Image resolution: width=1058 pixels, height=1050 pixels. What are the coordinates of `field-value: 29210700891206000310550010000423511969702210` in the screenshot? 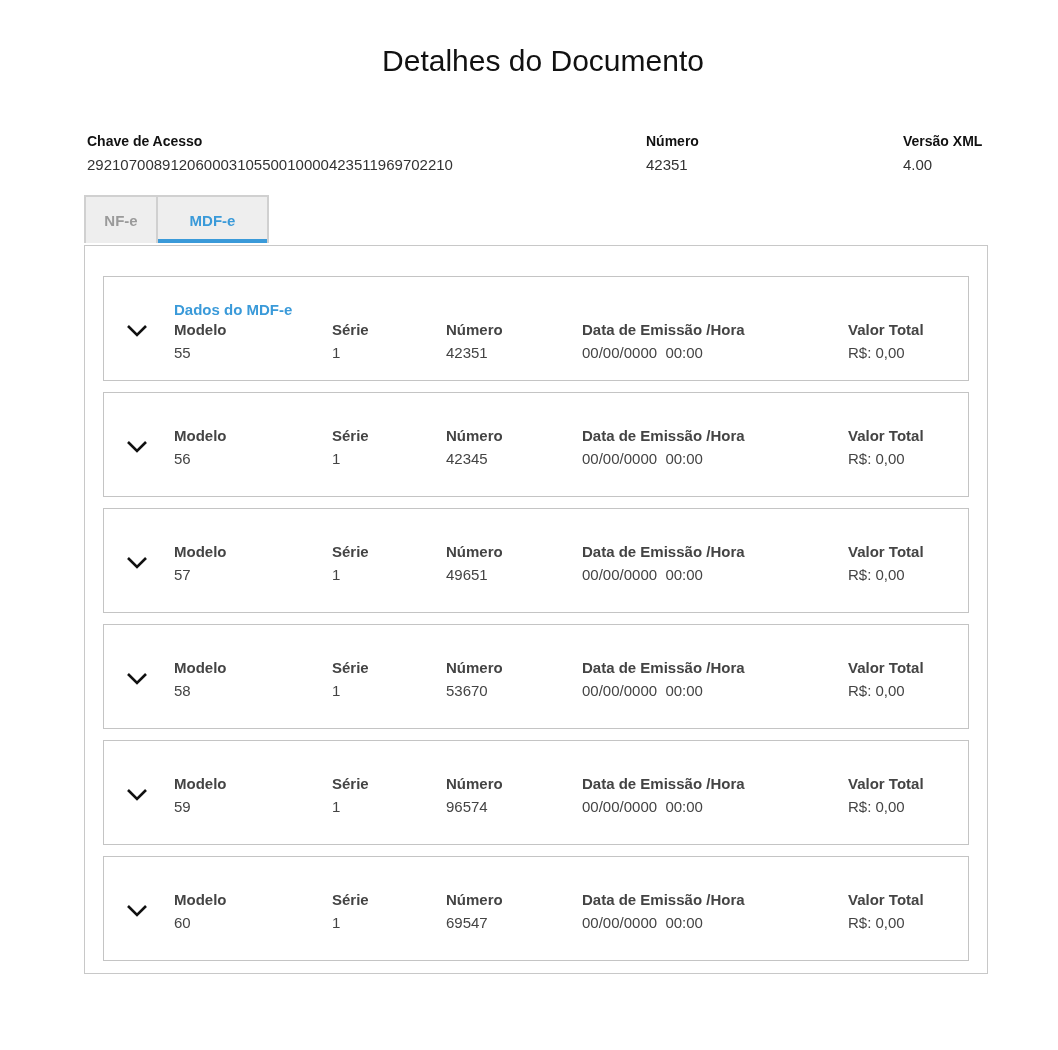 It's located at (270, 164).